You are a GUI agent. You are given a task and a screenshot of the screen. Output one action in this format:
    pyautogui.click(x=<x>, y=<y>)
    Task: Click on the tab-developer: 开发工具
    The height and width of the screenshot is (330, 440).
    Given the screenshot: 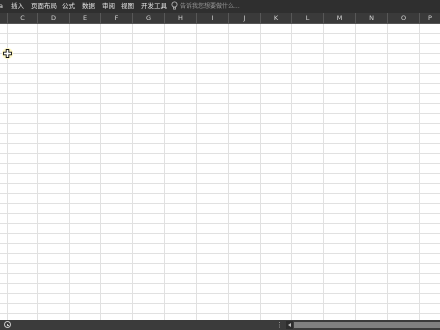 What is the action you would take?
    pyautogui.click(x=154, y=6)
    